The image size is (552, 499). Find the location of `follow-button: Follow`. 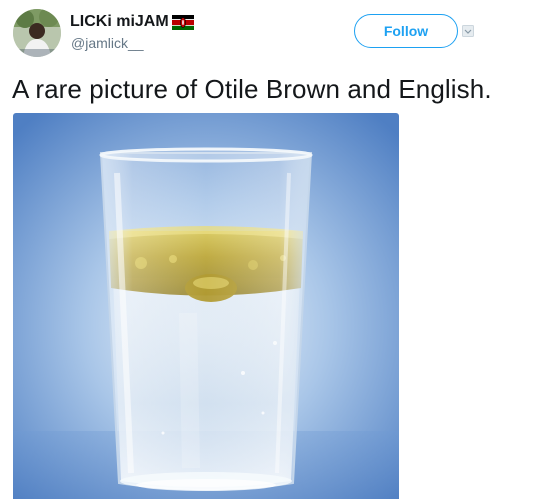

follow-button: Follow is located at coordinates (406, 31).